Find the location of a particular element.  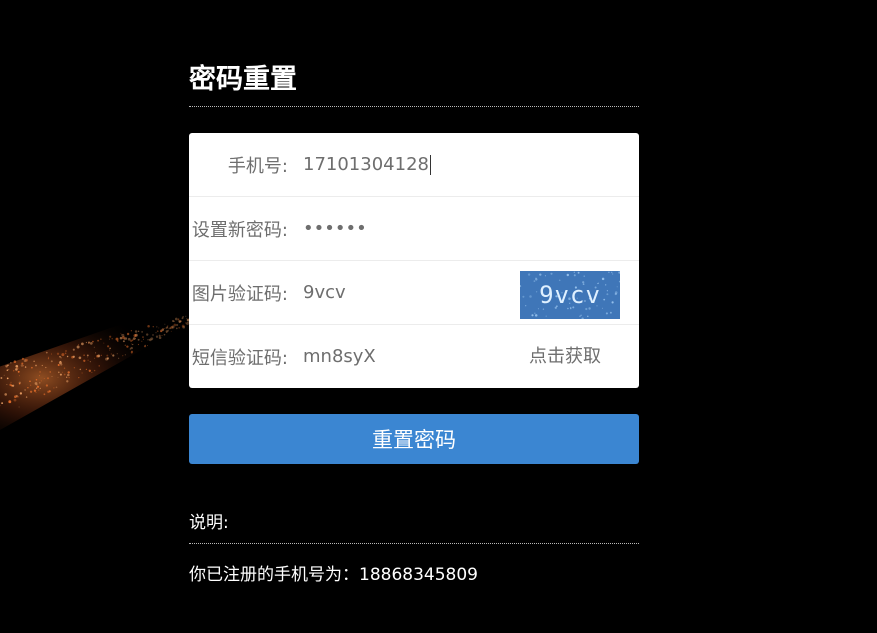

note-text: 你已注册的手机号为：18868345809 is located at coordinates (333, 575).